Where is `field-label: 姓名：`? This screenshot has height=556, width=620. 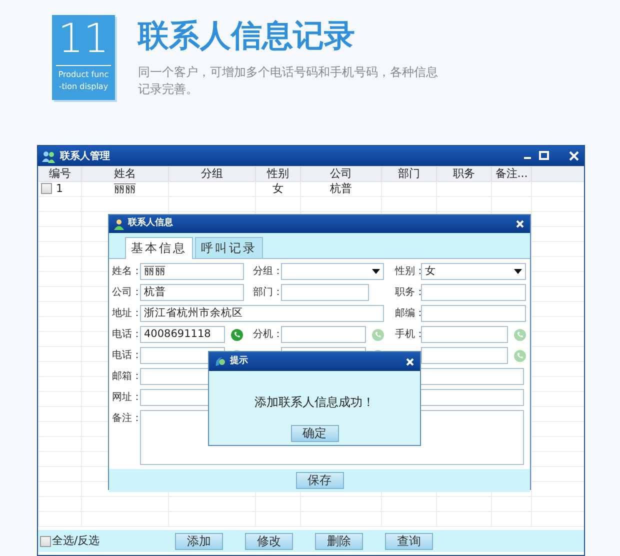 field-label: 姓名： is located at coordinates (126, 272).